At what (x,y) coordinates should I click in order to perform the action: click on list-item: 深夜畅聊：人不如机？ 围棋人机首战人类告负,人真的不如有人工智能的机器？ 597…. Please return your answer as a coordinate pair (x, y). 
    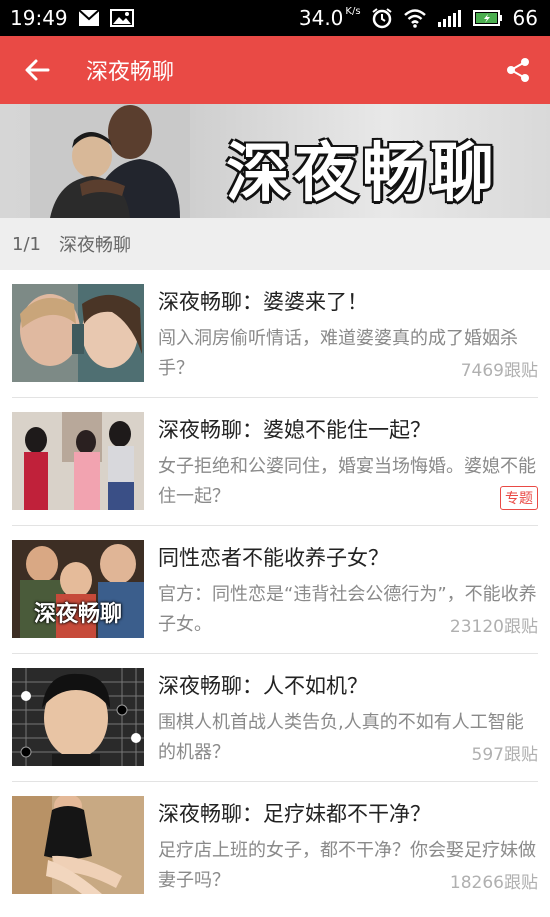
    Looking at the image, I should click on (275, 718).